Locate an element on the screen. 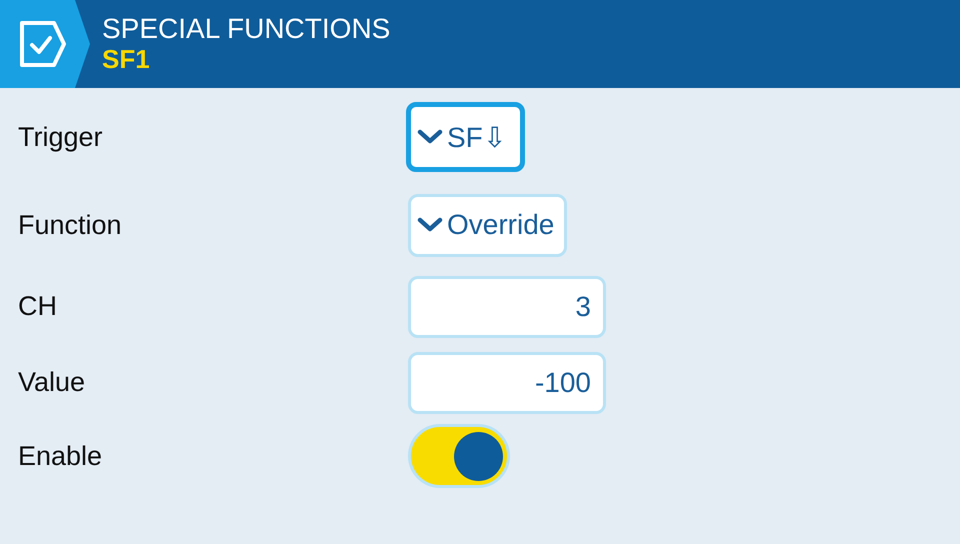 The height and width of the screenshot is (544, 960). dropdown: Override is located at coordinates (488, 225).